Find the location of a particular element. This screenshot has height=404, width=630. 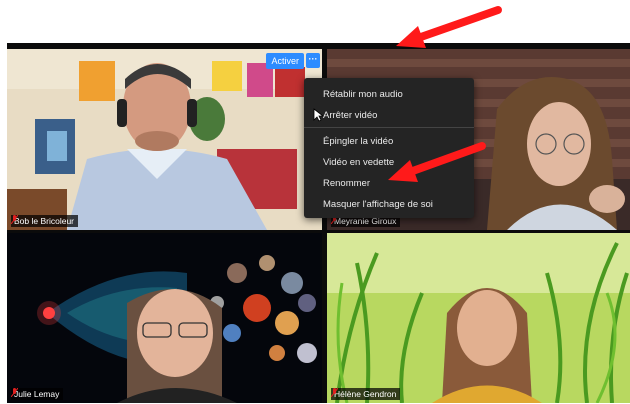

participant-name: Bob le Bricoleur is located at coordinates (44, 221).